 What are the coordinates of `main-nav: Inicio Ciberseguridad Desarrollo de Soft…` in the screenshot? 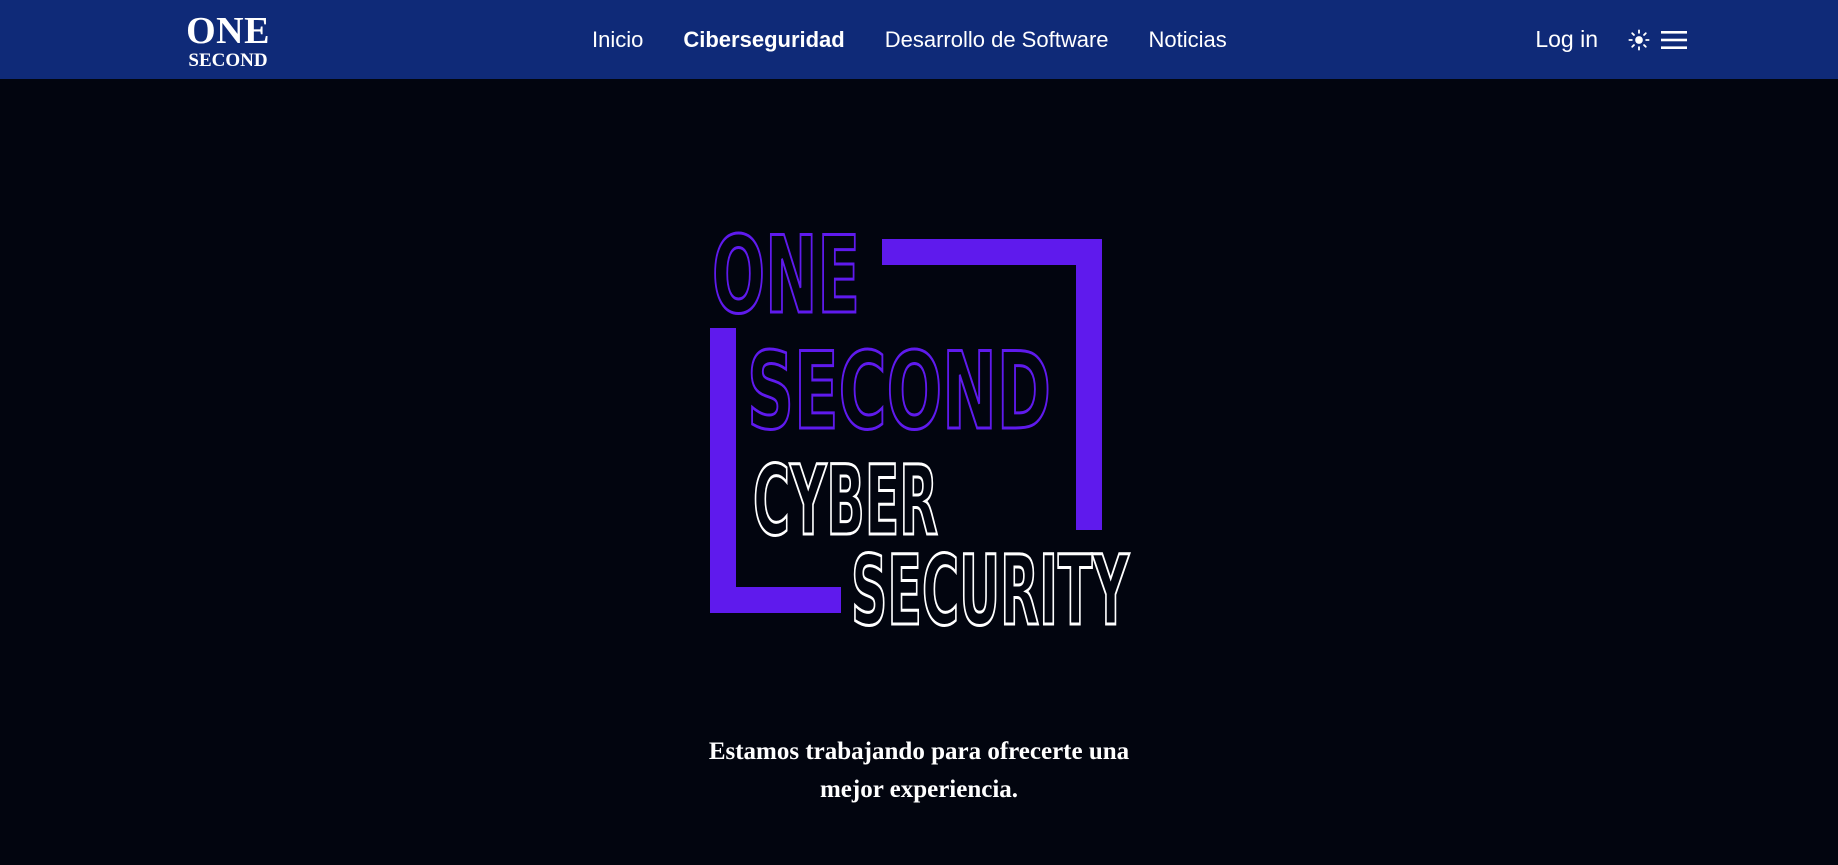 It's located at (929, 39).